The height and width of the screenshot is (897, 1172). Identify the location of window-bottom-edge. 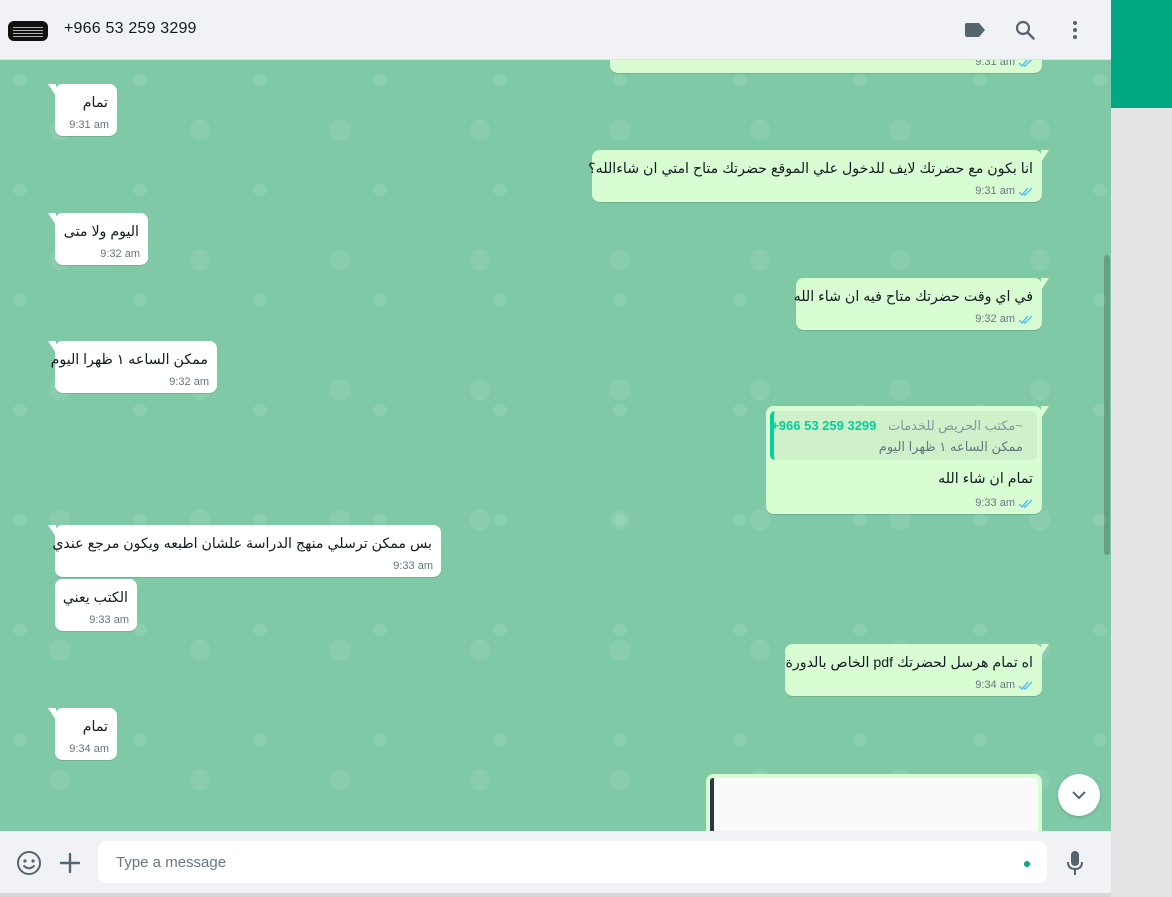
(555, 895).